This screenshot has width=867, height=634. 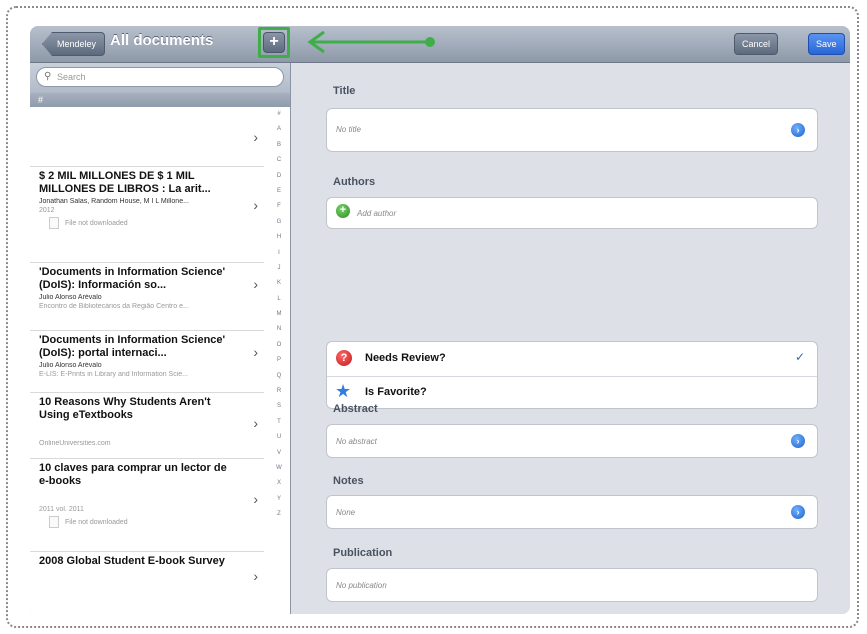 What do you see at coordinates (279, 514) in the screenshot?
I see `index-letter: Z` at bounding box center [279, 514].